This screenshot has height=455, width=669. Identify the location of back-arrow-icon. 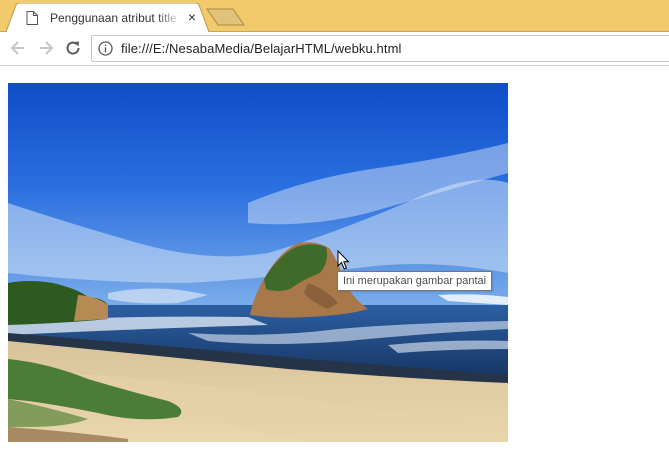
(18, 48).